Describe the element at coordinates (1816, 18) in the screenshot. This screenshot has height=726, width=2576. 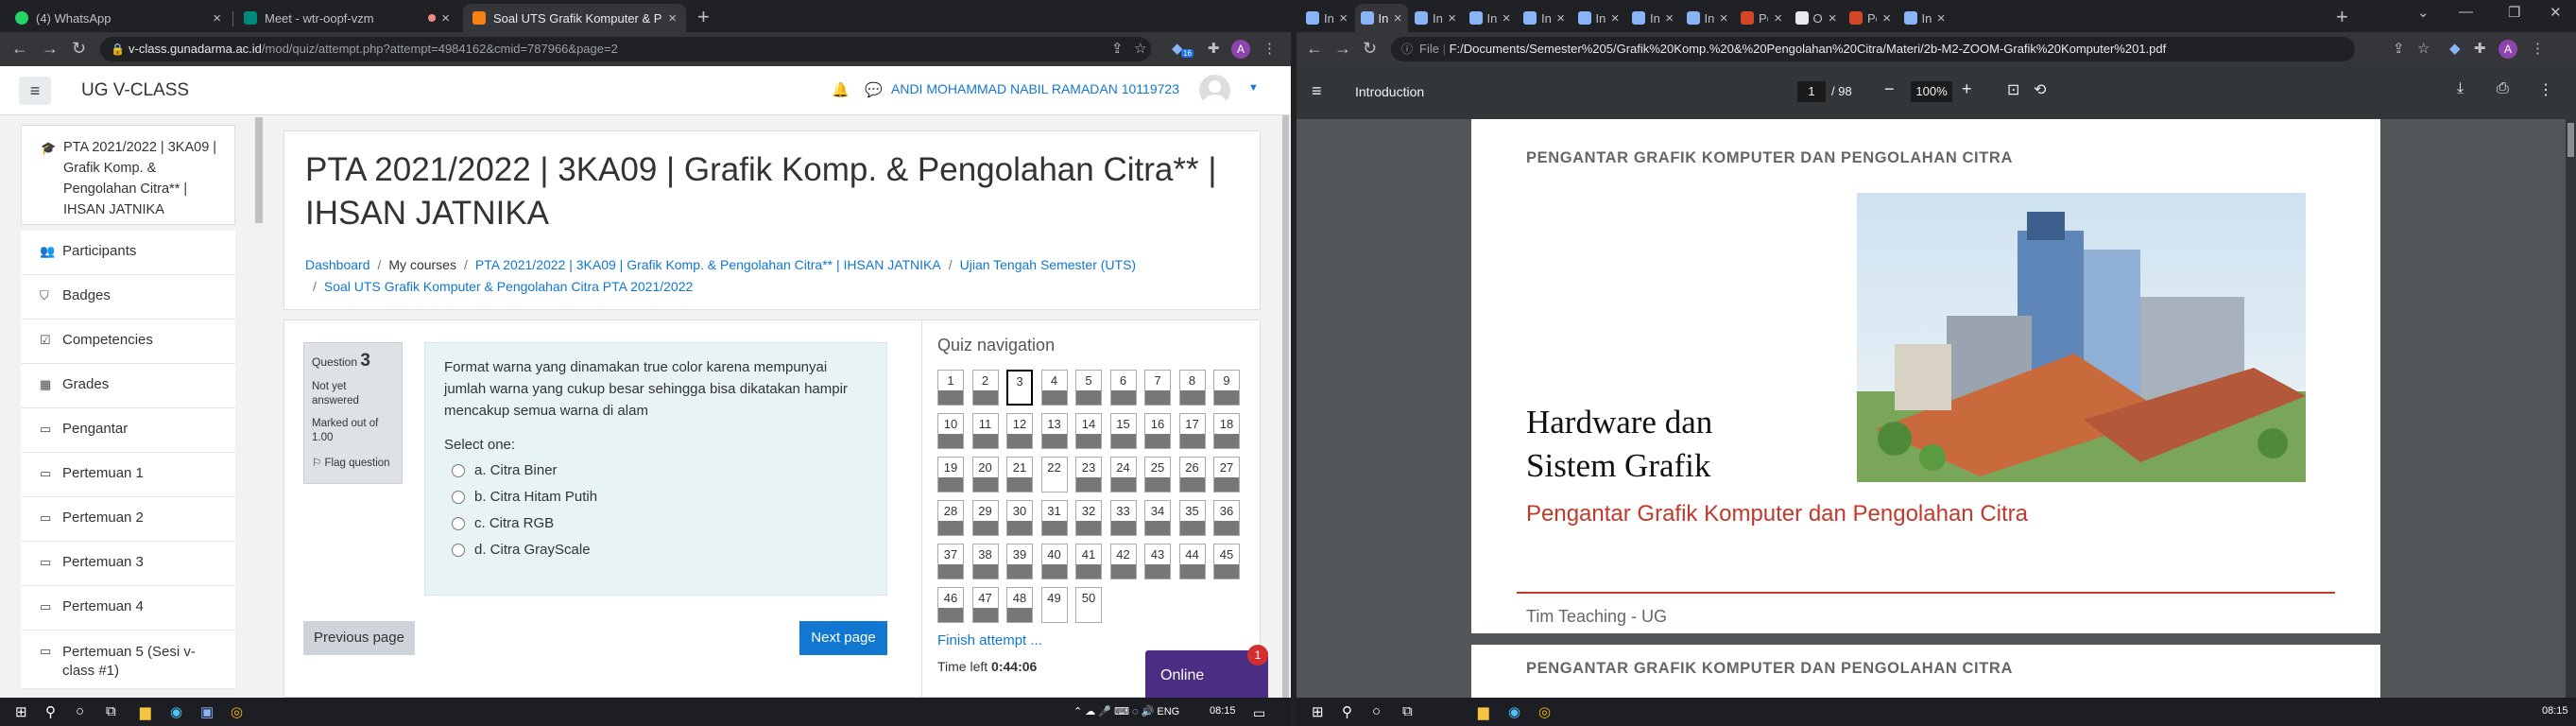
I see `tab-9: Open ×` at that location.